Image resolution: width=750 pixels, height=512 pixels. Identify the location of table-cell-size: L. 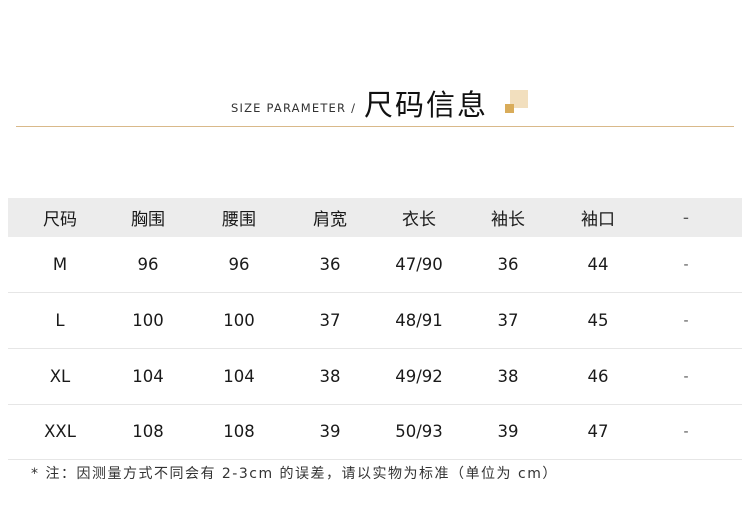
(60, 320).